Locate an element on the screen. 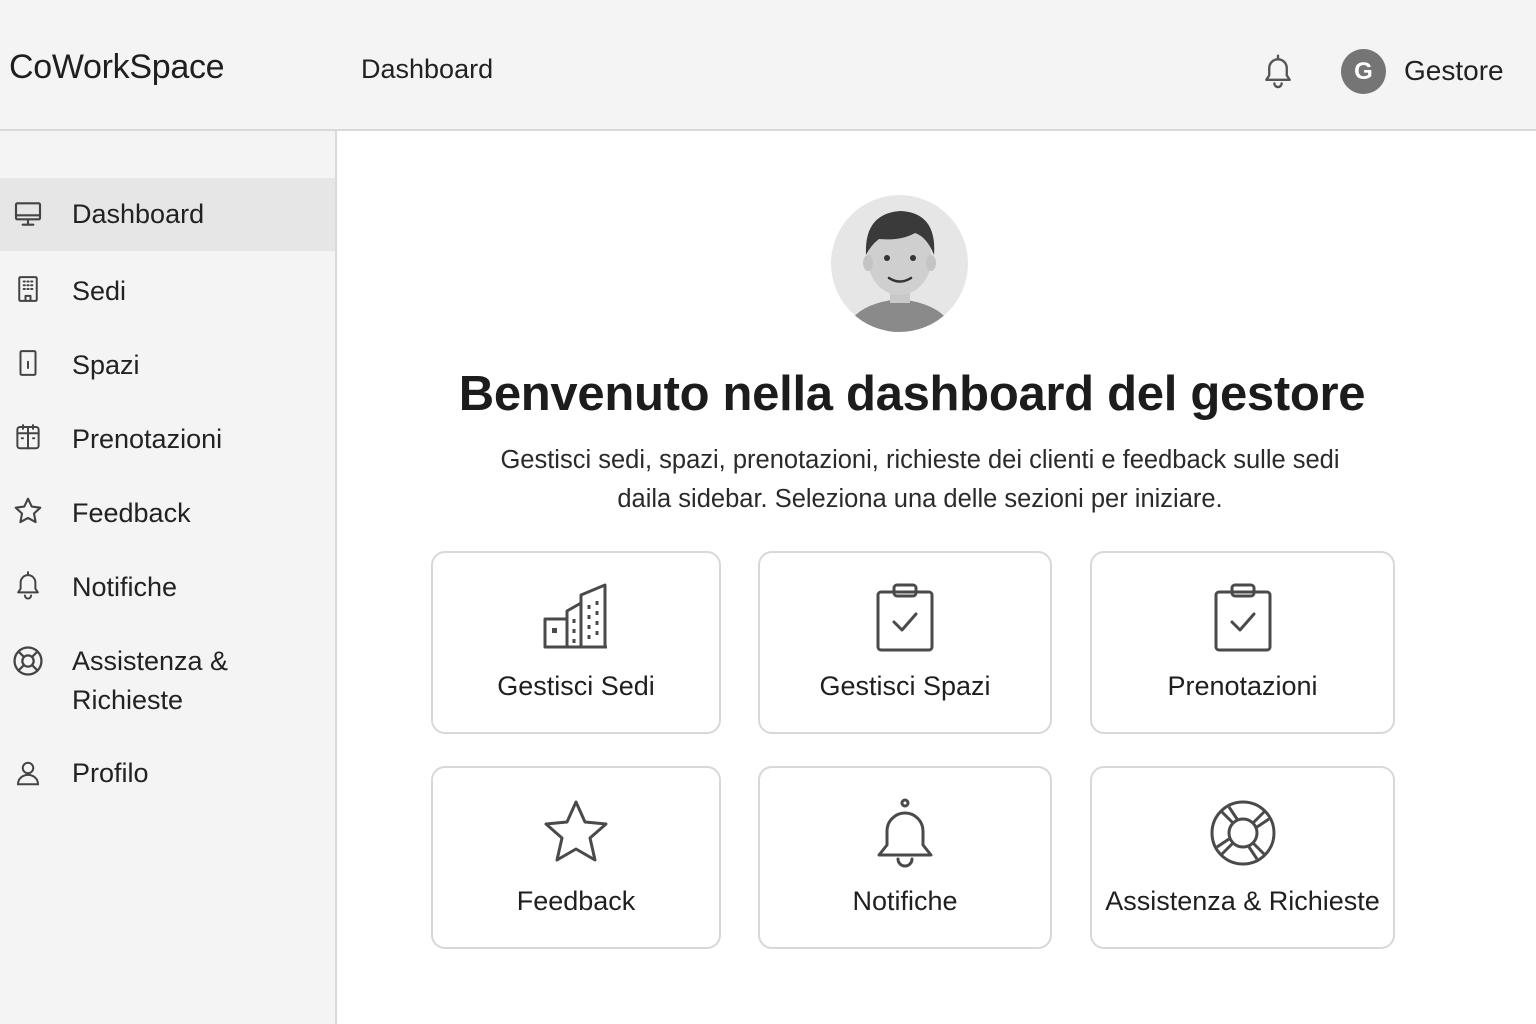 This screenshot has width=1536, height=1024. card-label: Assistenza & Richieste is located at coordinates (1242, 901).